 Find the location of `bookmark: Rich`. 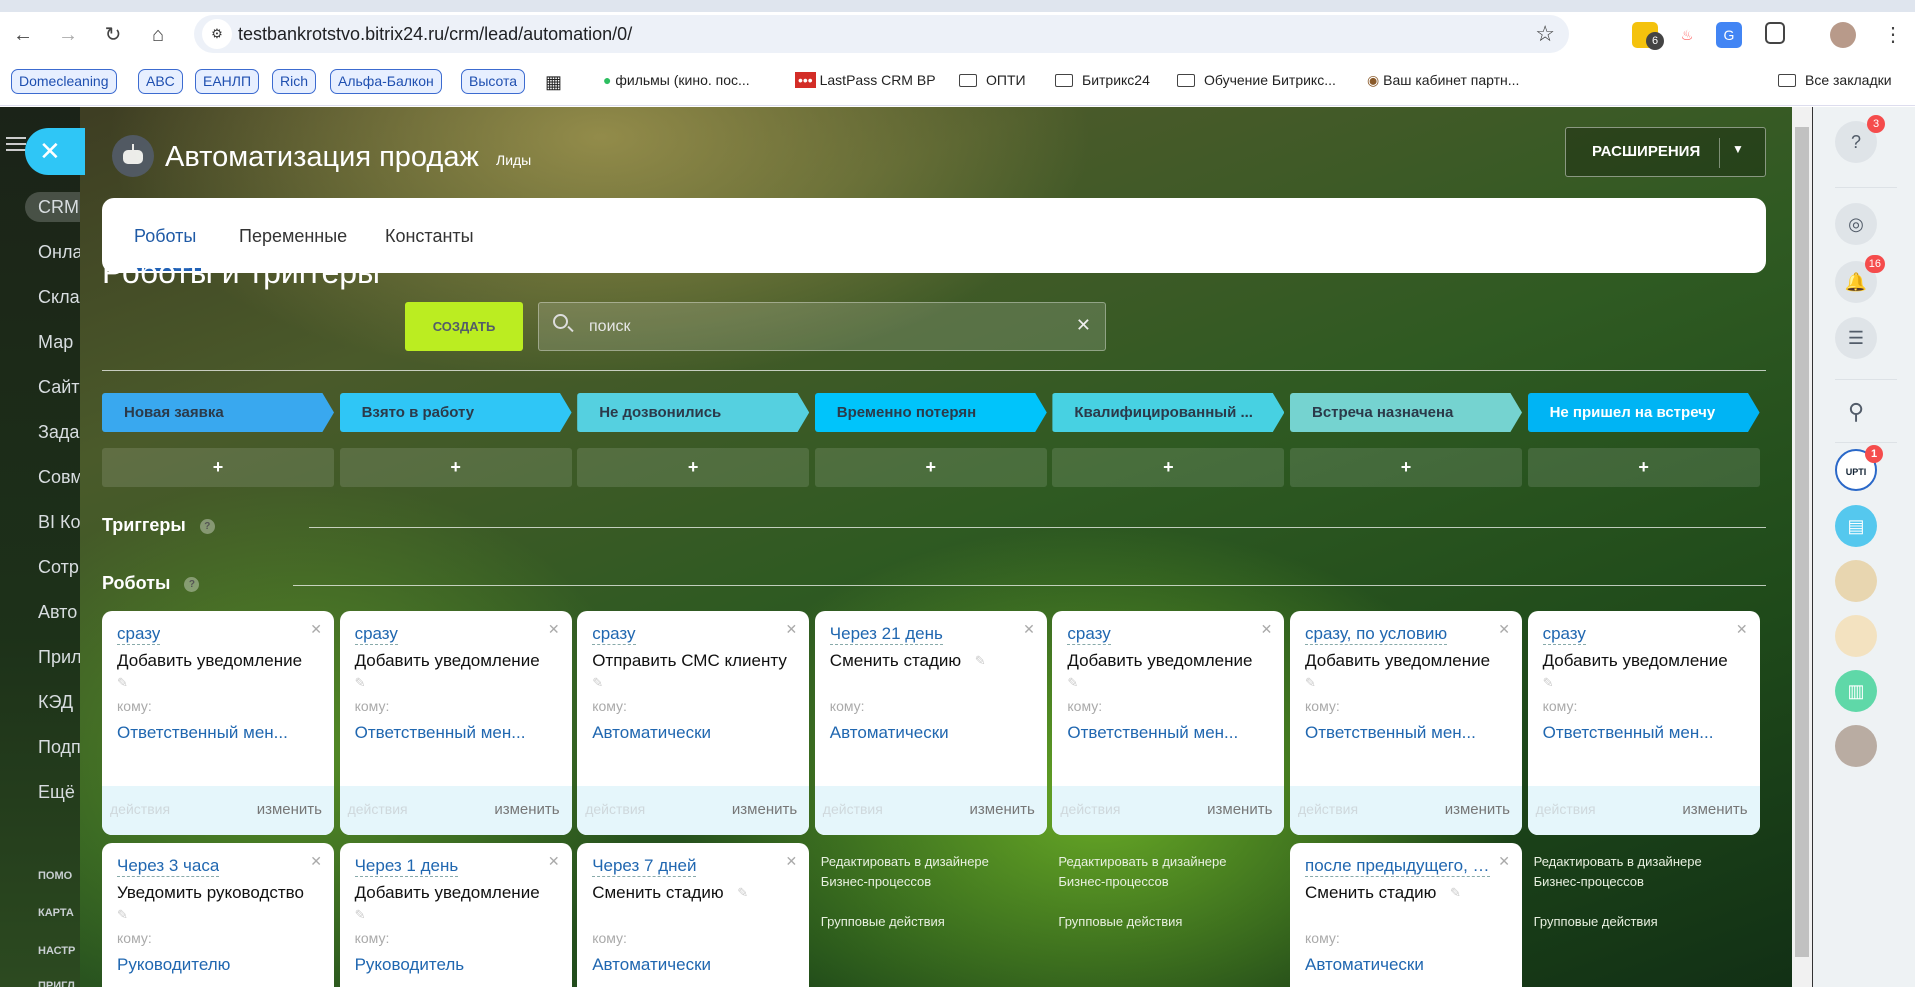

bookmark: Rich is located at coordinates (294, 81).